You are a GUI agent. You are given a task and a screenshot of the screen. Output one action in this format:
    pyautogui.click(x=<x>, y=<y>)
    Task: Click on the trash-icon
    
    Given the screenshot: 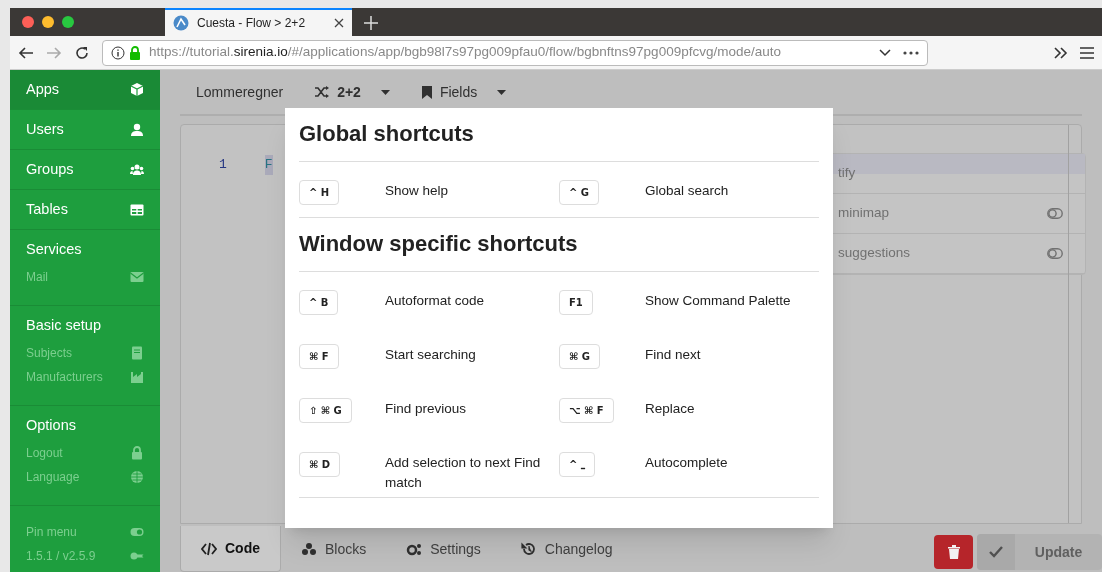 What is the action you would take?
    pyautogui.click(x=953, y=552)
    